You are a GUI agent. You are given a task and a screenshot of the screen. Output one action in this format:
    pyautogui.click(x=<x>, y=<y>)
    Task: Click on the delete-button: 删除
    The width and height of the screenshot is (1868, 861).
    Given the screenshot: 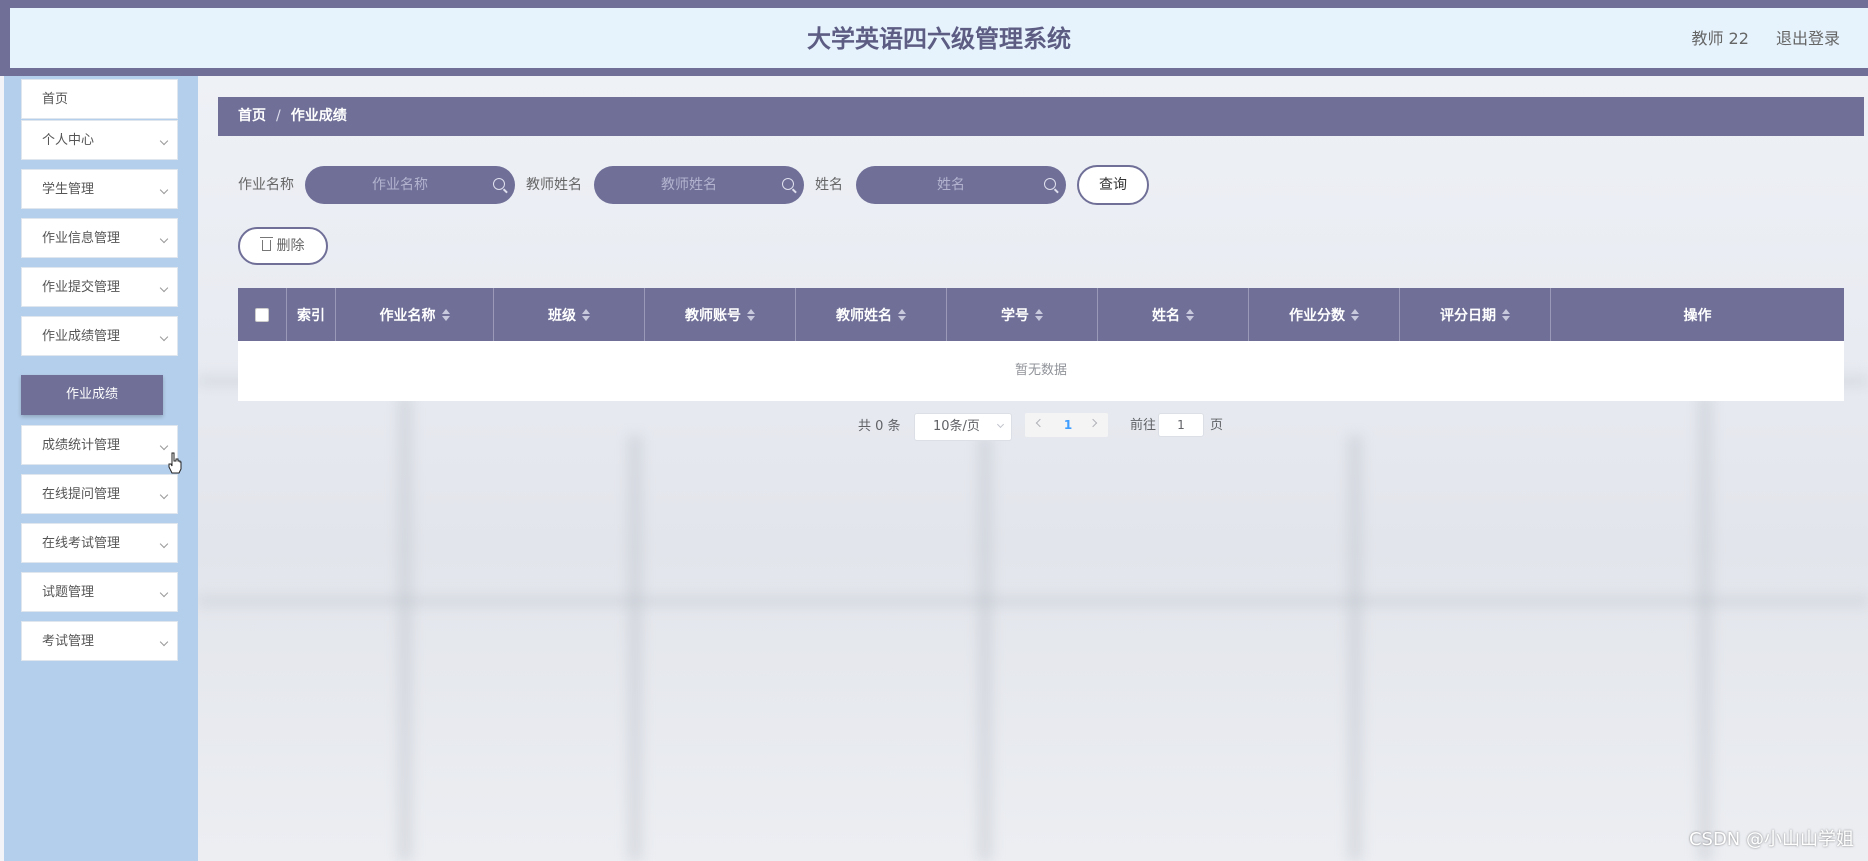 What is the action you would take?
    pyautogui.click(x=283, y=246)
    